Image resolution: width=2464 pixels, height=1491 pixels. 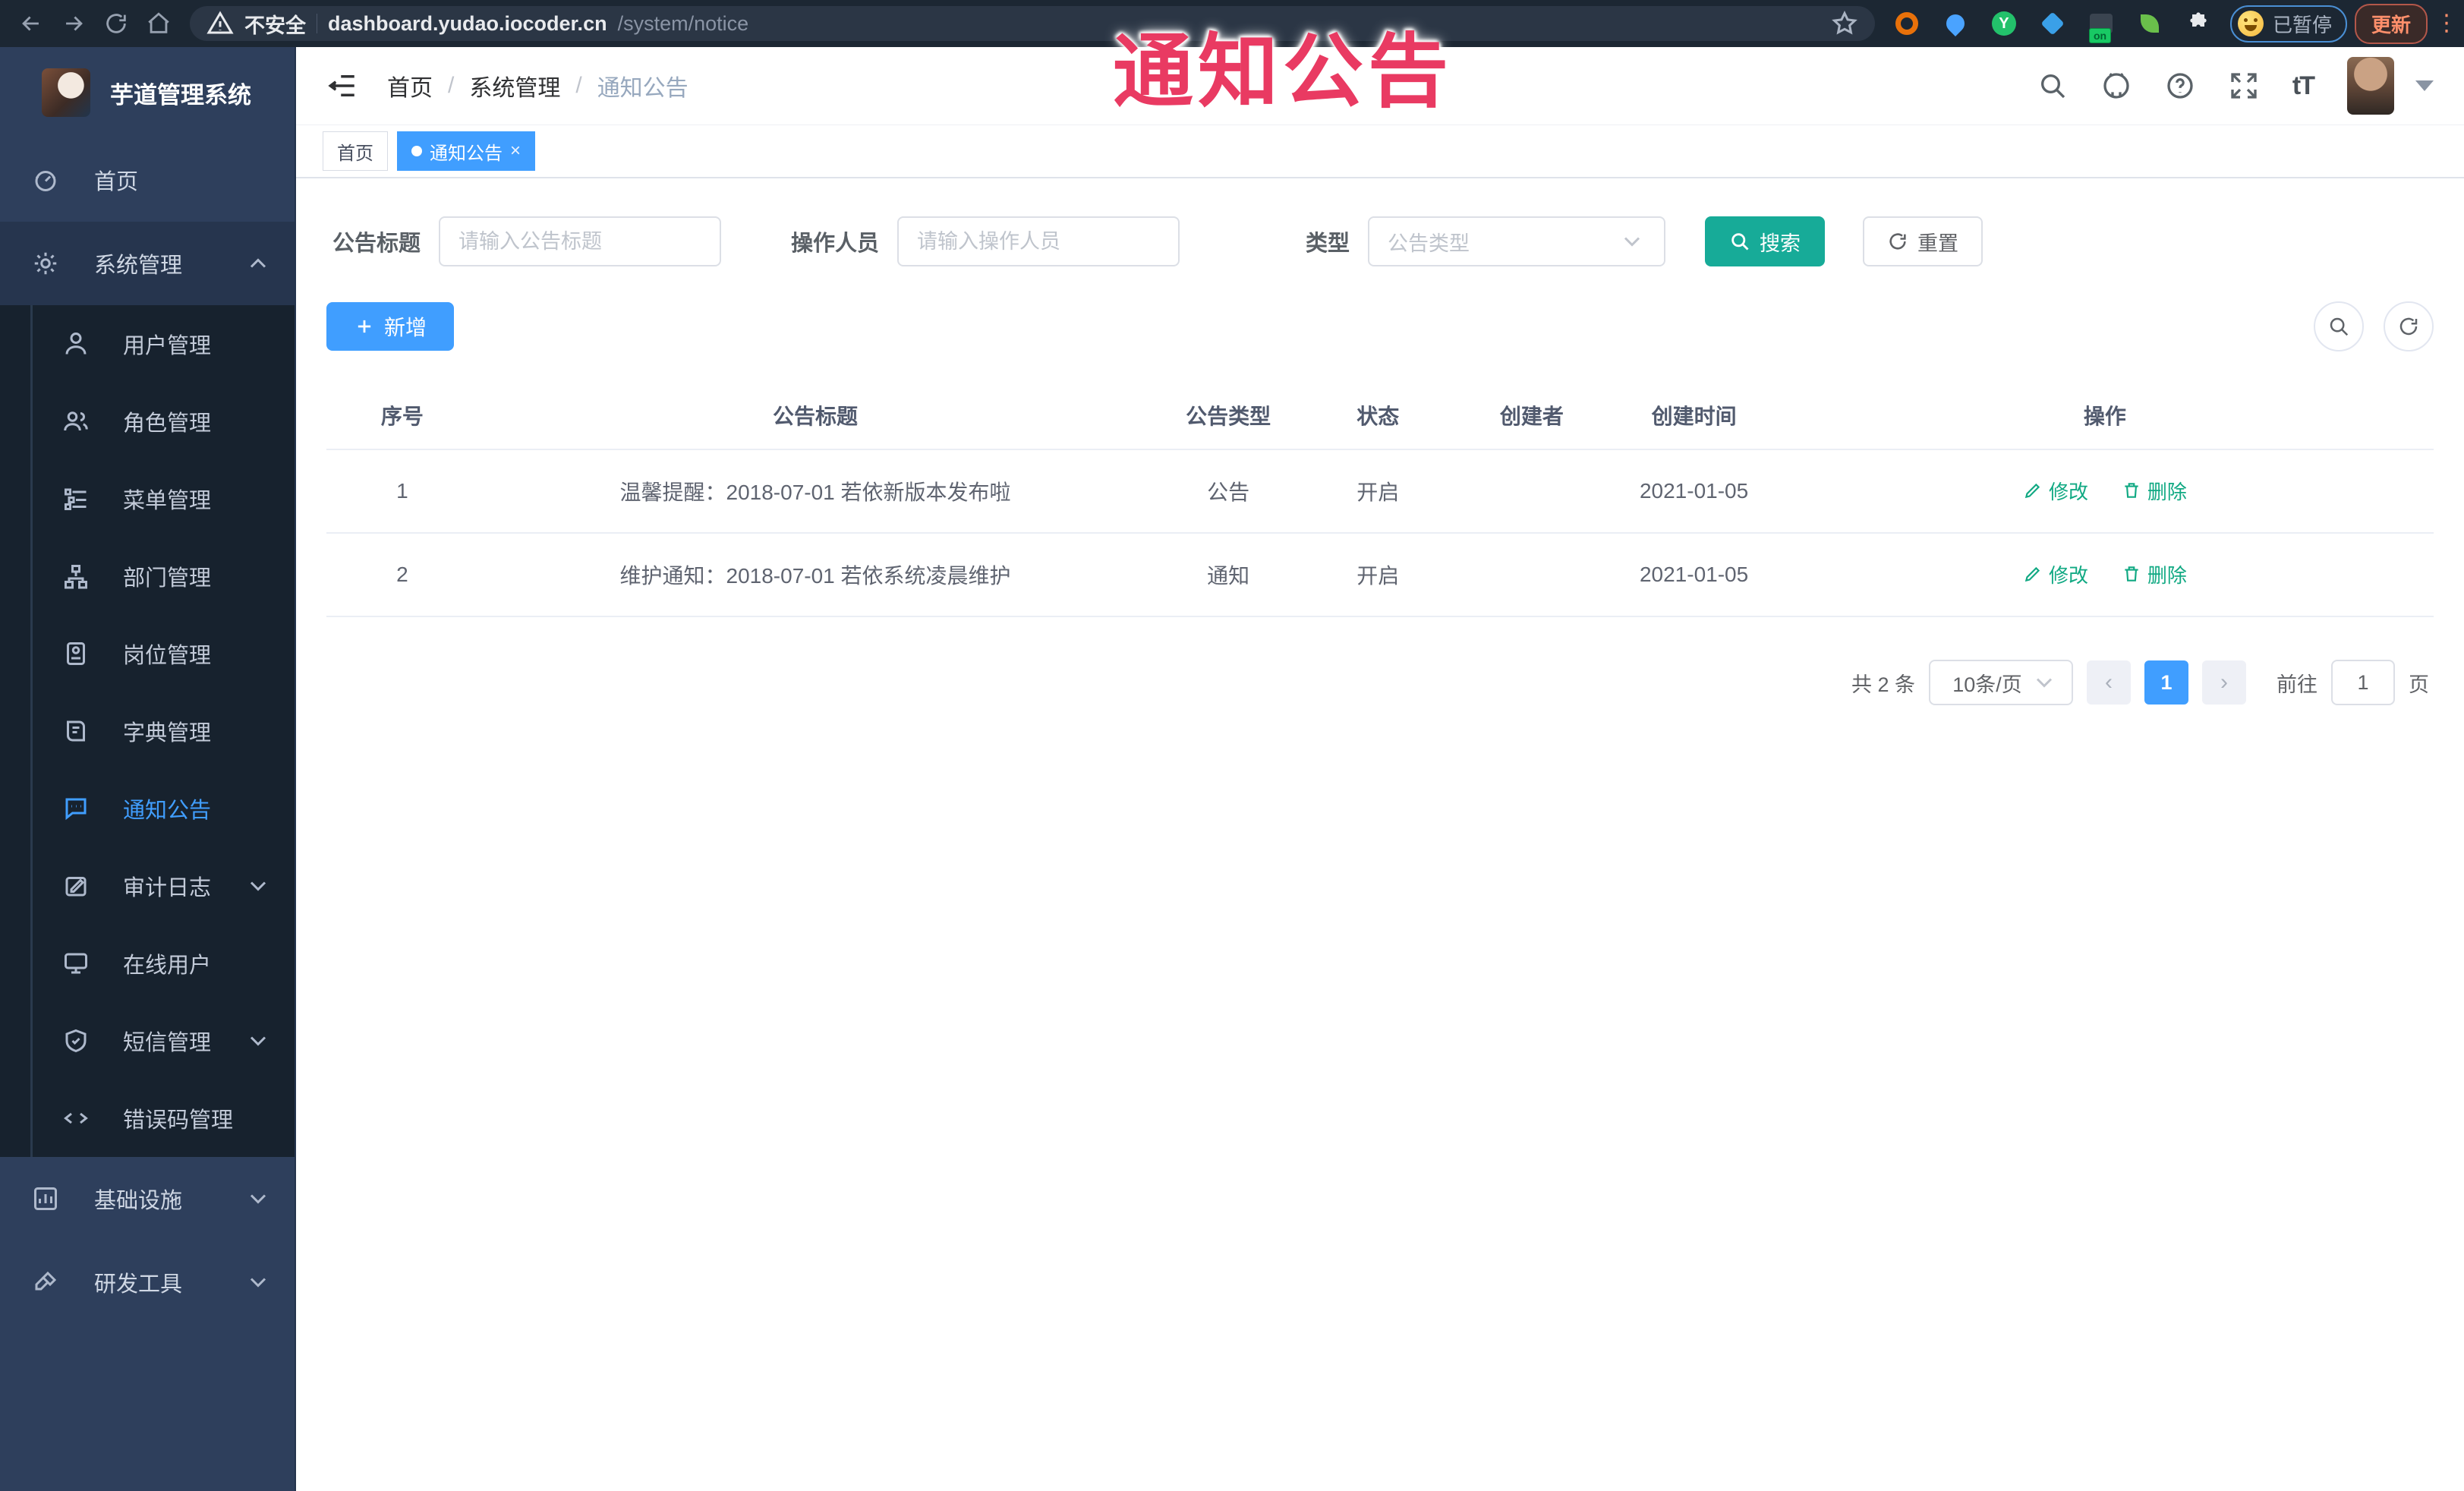 I want to click on ext-location-icon, so click(x=1955, y=23).